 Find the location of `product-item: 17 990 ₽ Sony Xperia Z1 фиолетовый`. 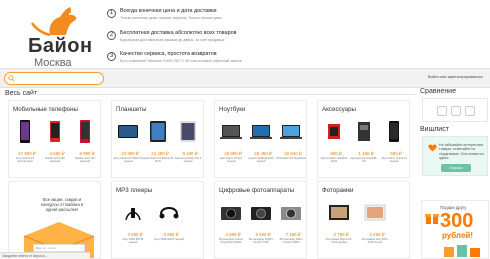

product-item: 17 990 ₽ Sony Xperia Z1 фиолетовый is located at coordinates (25, 141).